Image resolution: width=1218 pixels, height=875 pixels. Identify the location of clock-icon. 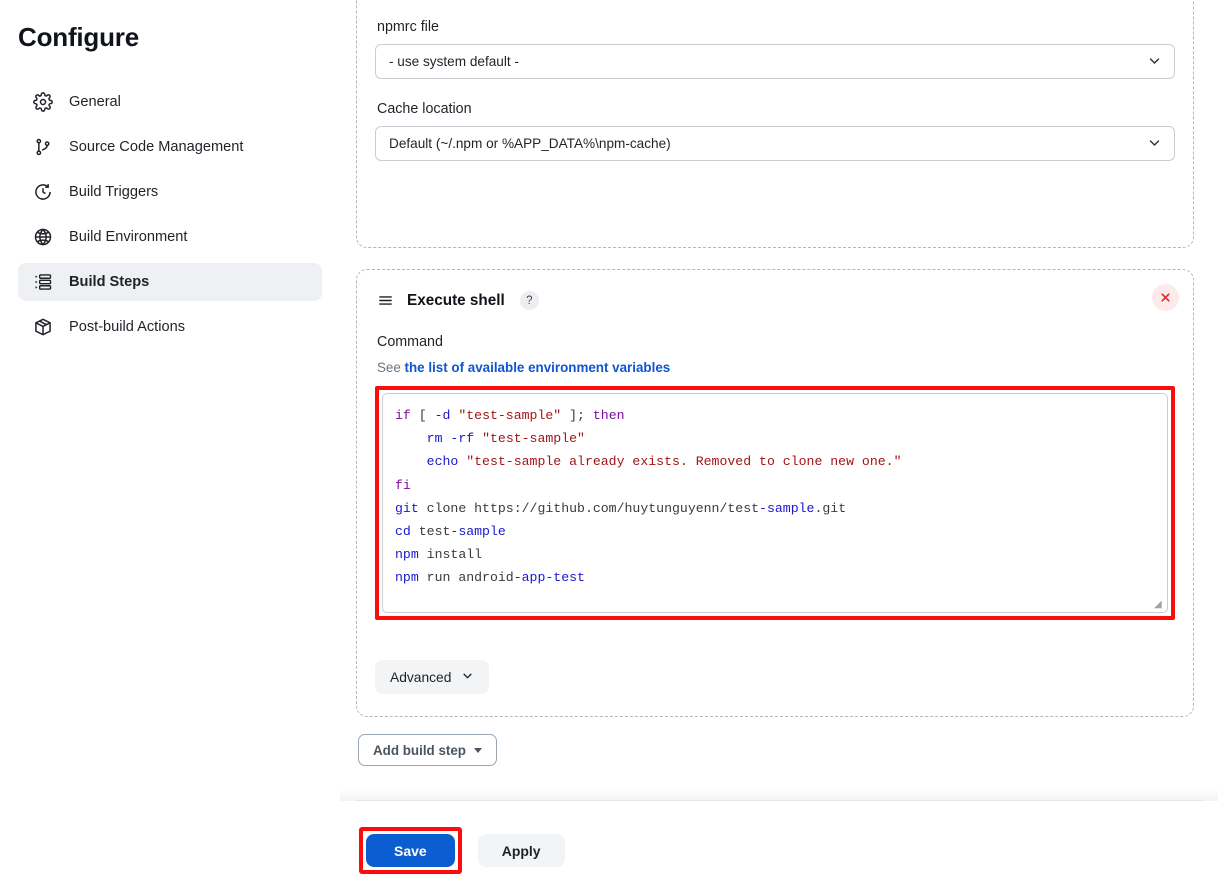
(42, 192).